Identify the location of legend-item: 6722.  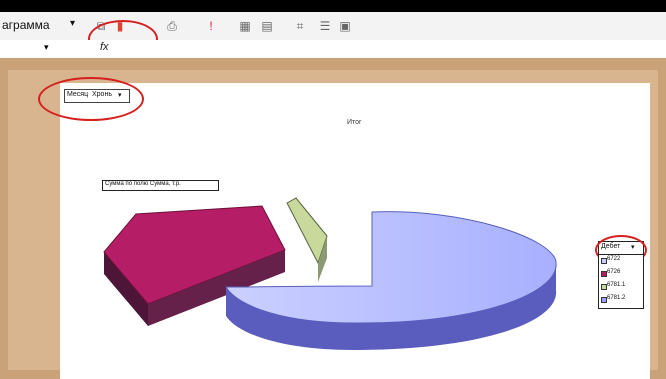
(621, 261).